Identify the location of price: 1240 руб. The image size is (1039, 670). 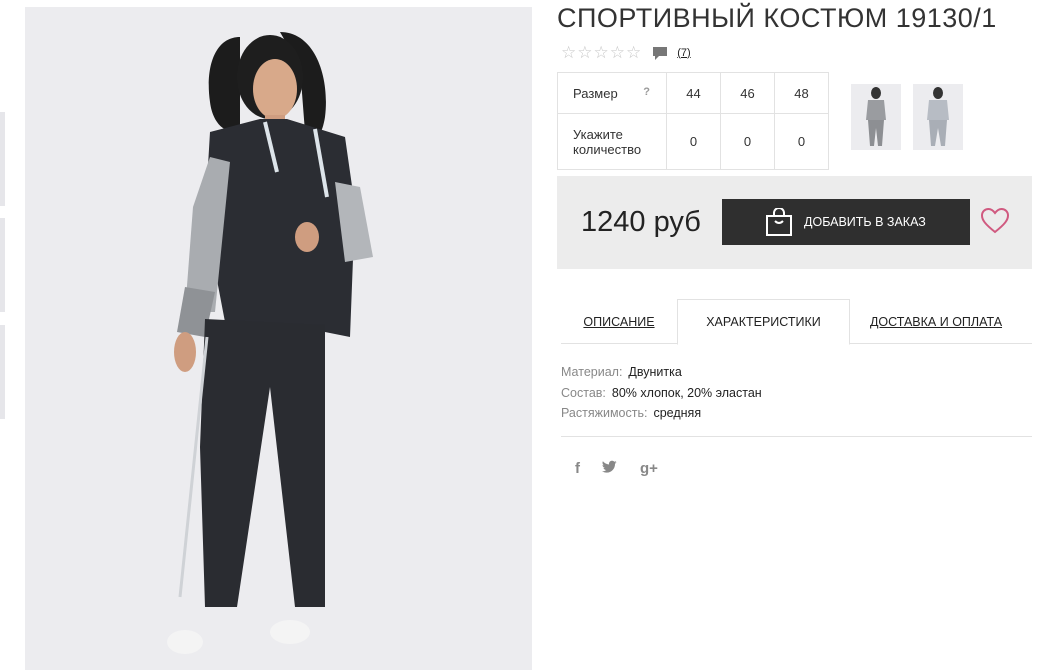
(641, 222).